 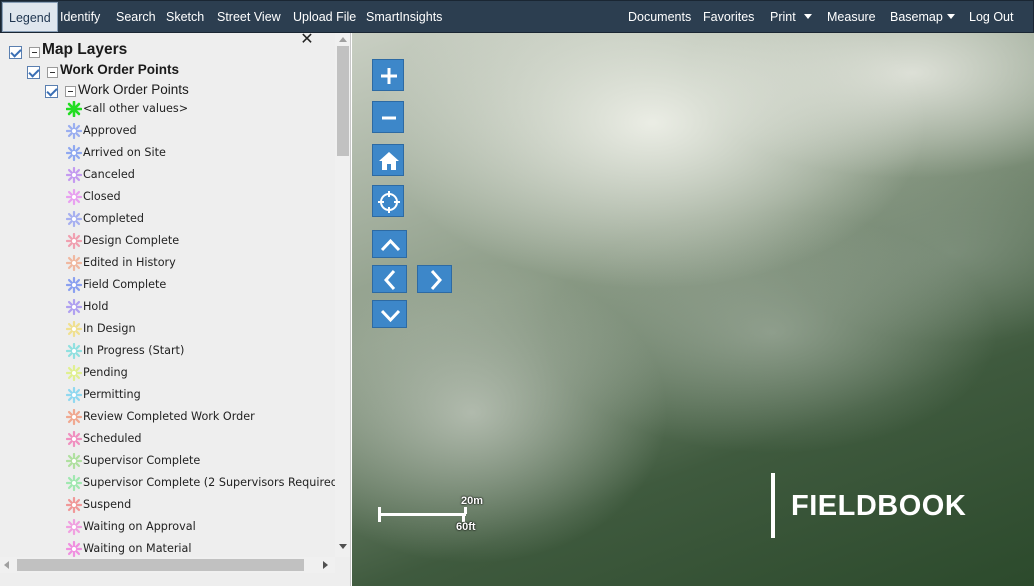 I want to click on legend-item-label: Approved, so click(x=110, y=130).